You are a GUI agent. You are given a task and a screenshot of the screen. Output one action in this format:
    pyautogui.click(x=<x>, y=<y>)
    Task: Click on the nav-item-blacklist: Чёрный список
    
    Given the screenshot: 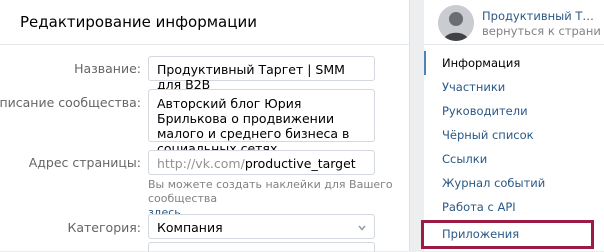 What is the action you would take?
    pyautogui.click(x=514, y=135)
    